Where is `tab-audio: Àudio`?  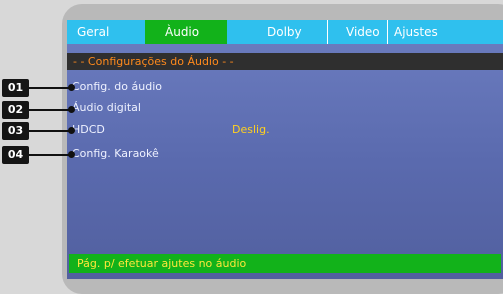
tab-audio: Àudio is located at coordinates (186, 32).